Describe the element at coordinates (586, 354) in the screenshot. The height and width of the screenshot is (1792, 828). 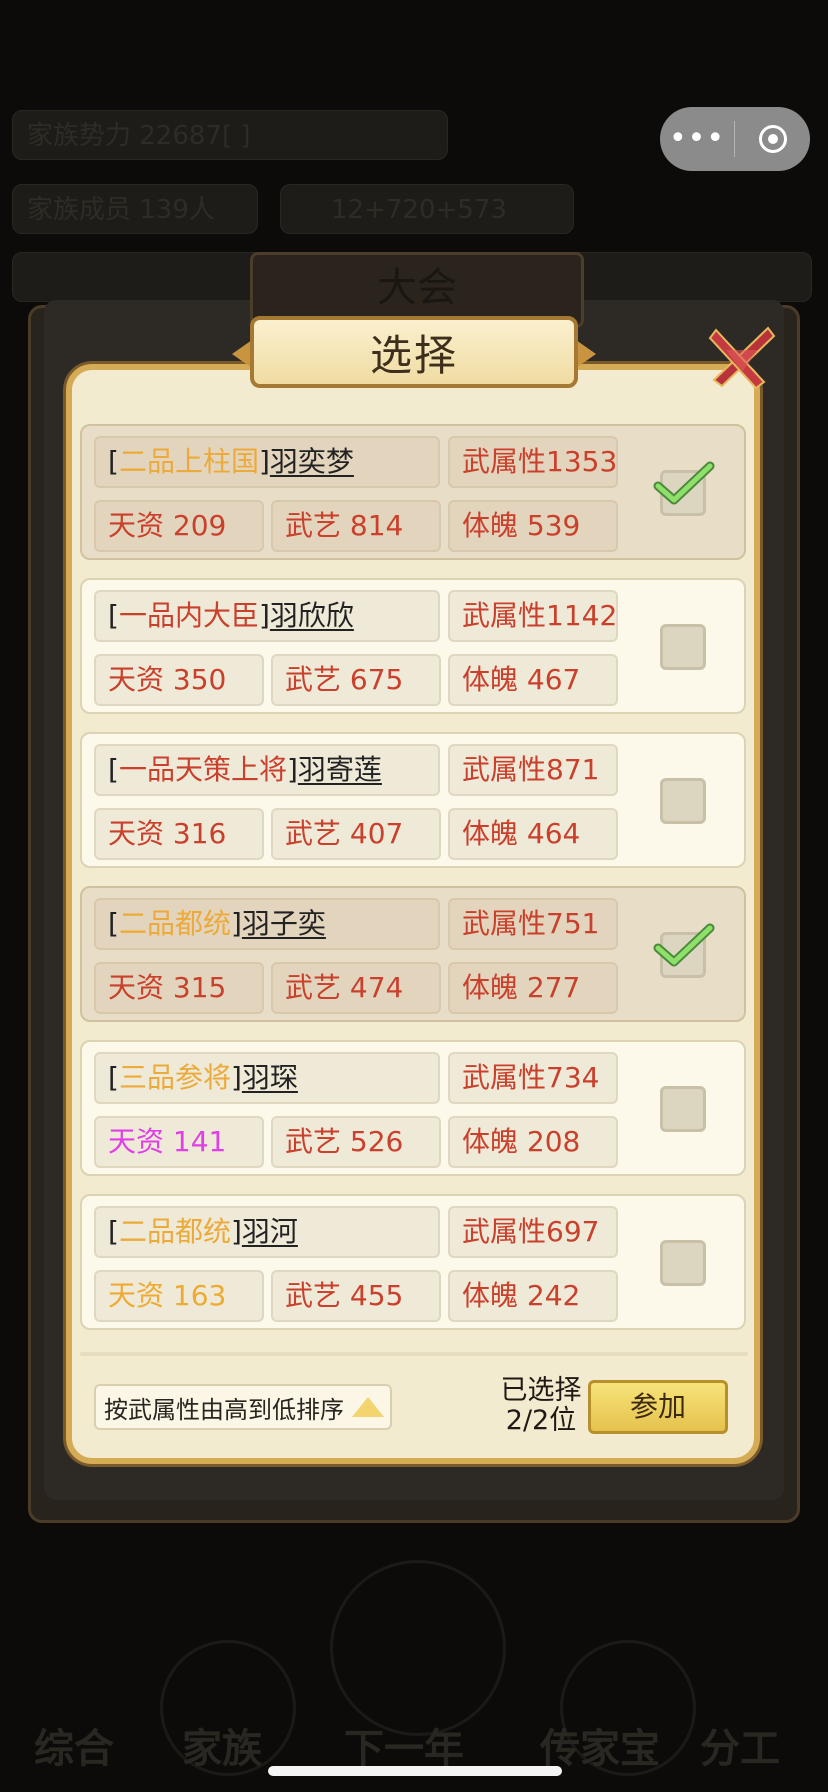
I see `title-ornament-right` at that location.